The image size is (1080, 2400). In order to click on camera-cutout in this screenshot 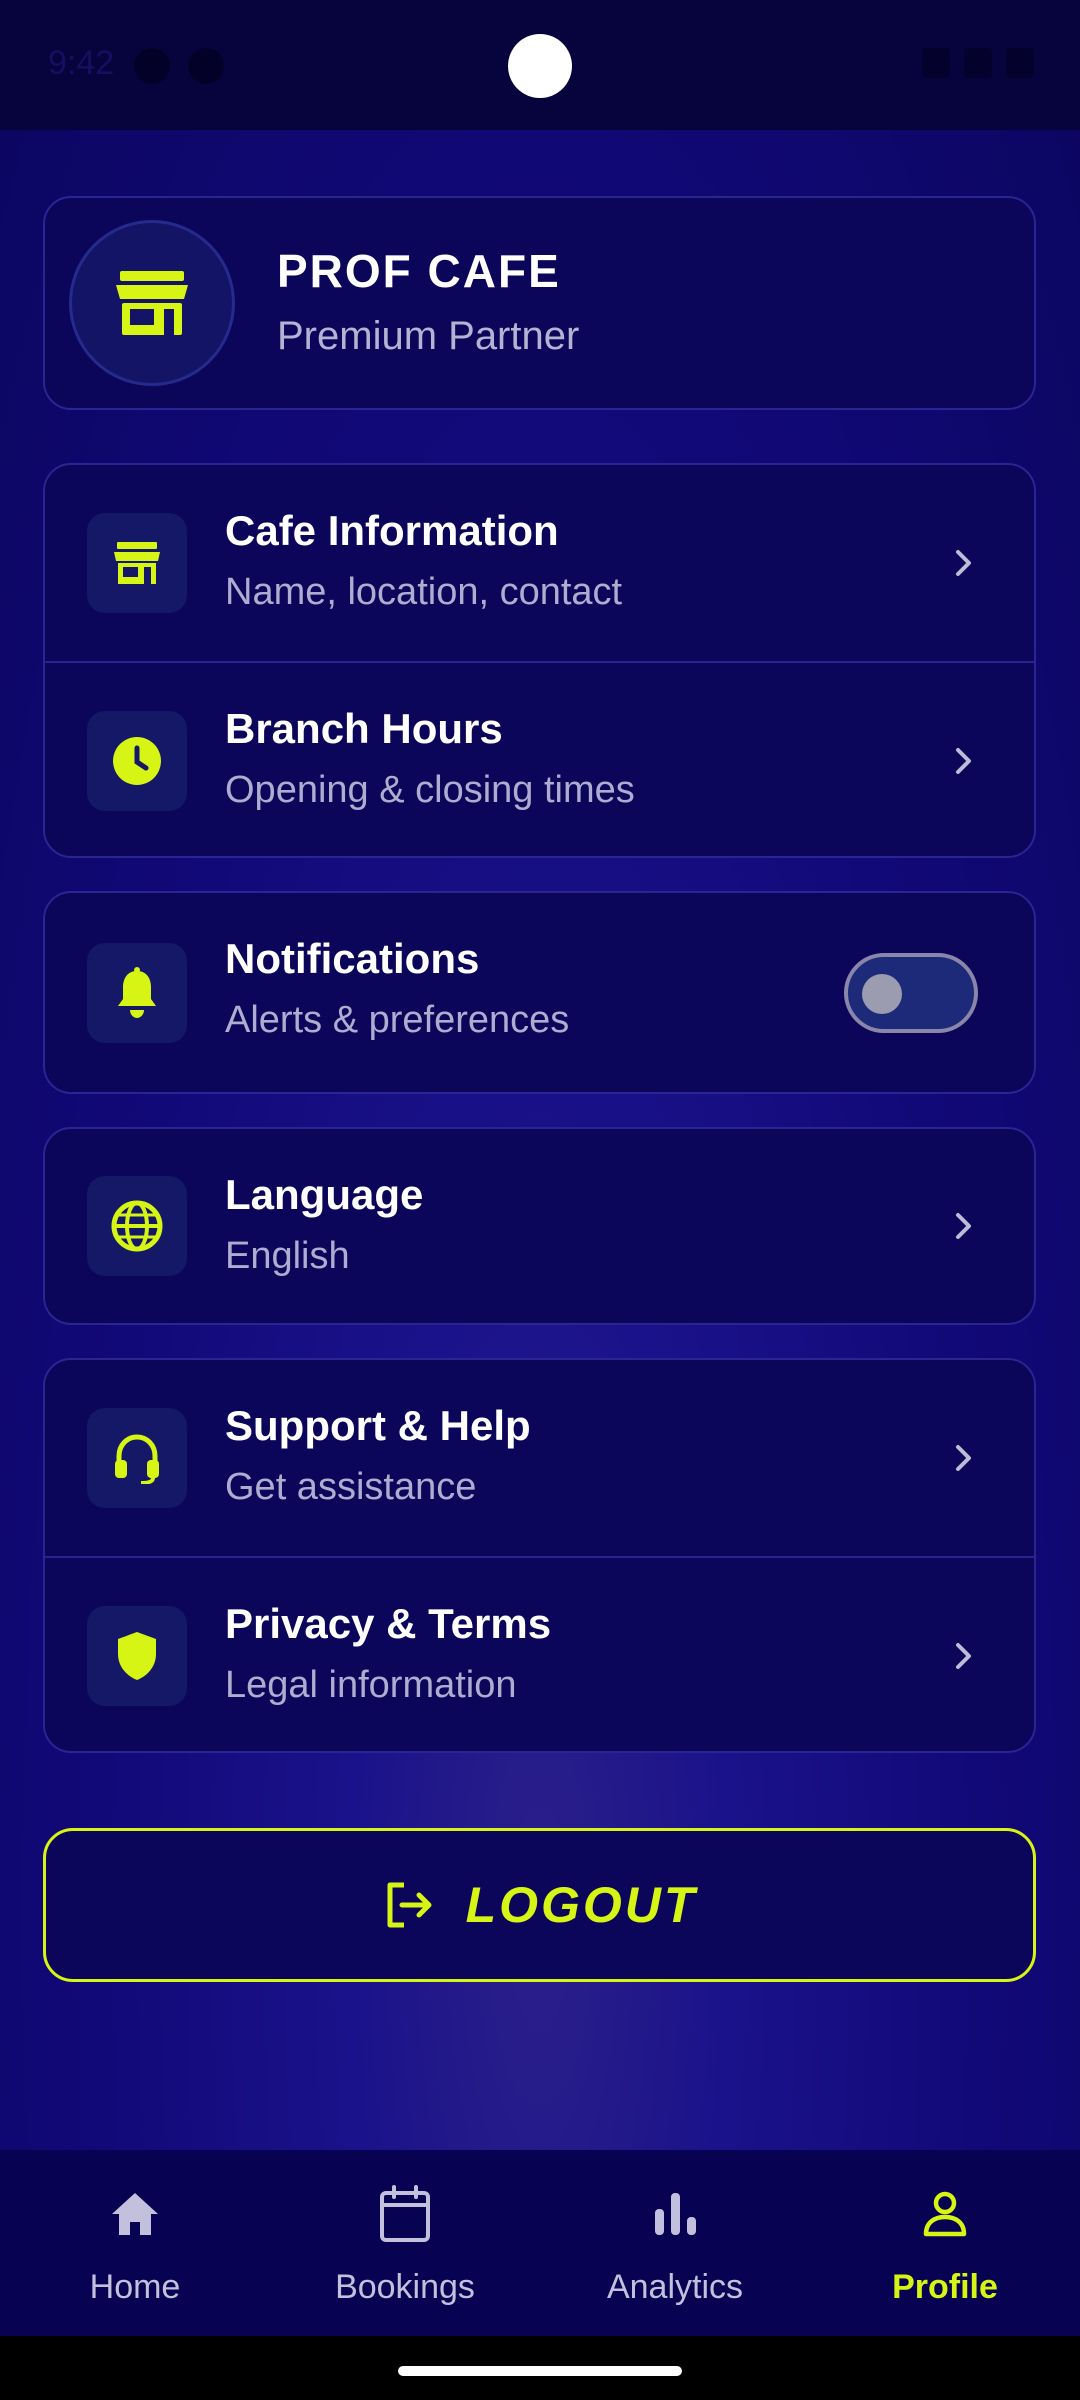, I will do `click(540, 66)`.